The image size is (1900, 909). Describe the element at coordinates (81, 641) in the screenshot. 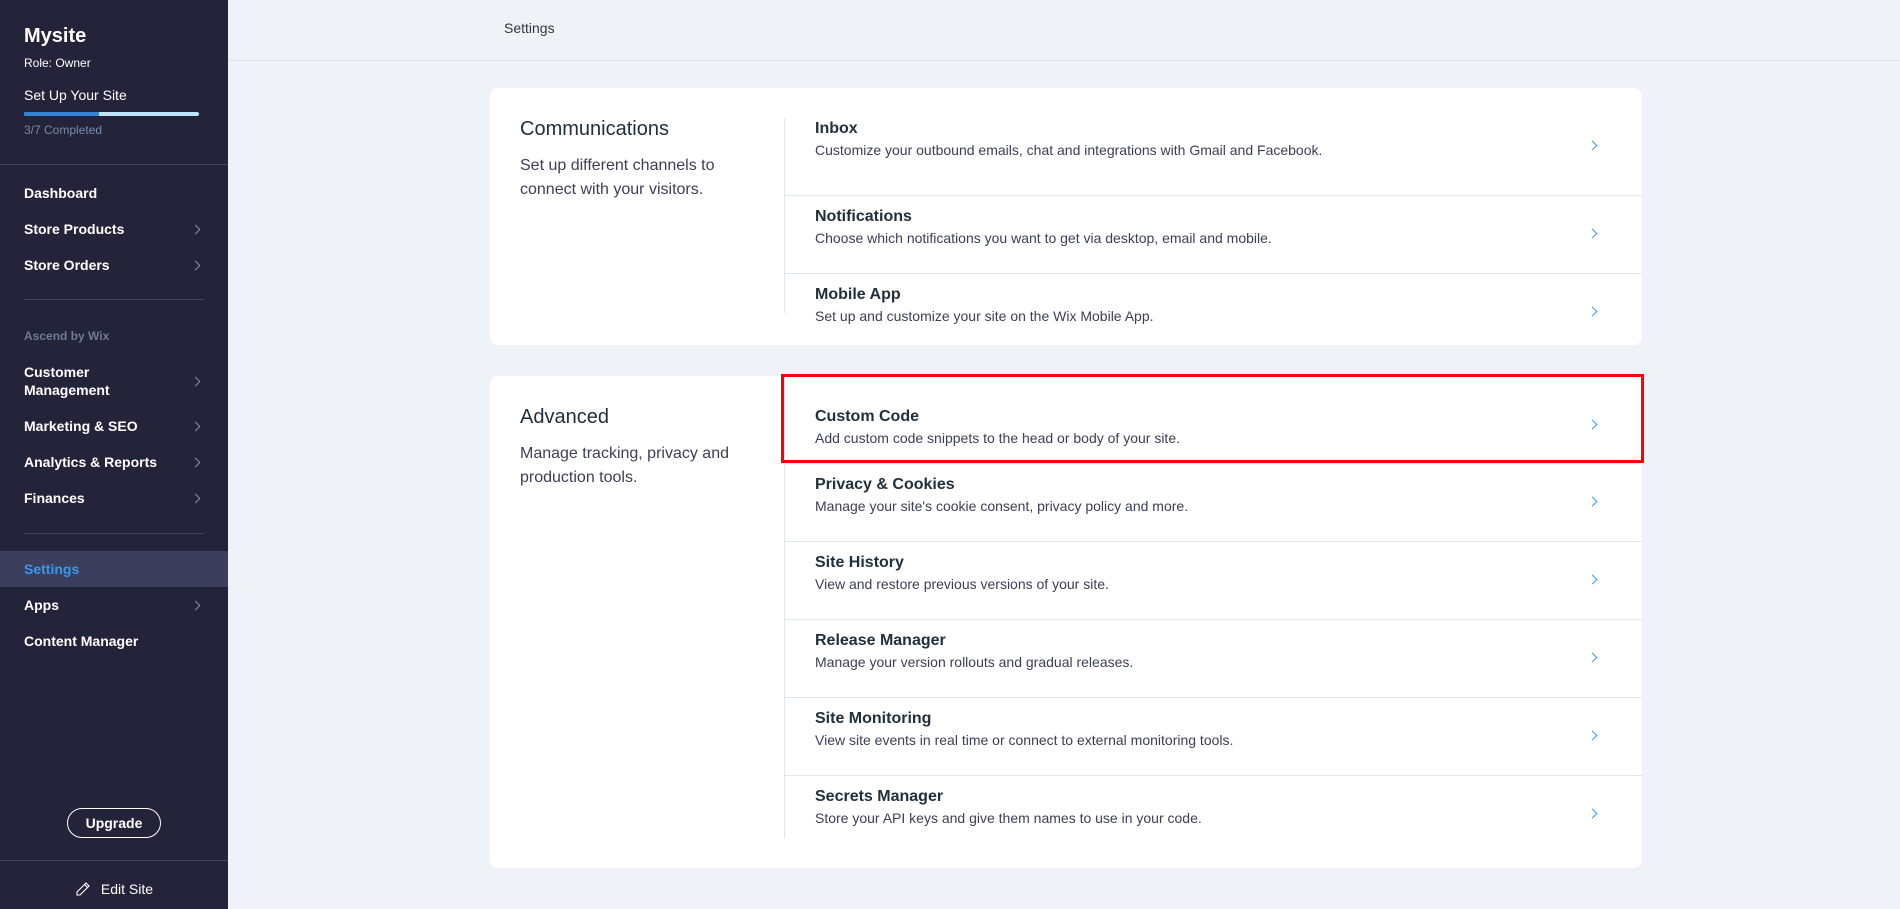

I see `sidebar-item-label: Content Manager` at that location.